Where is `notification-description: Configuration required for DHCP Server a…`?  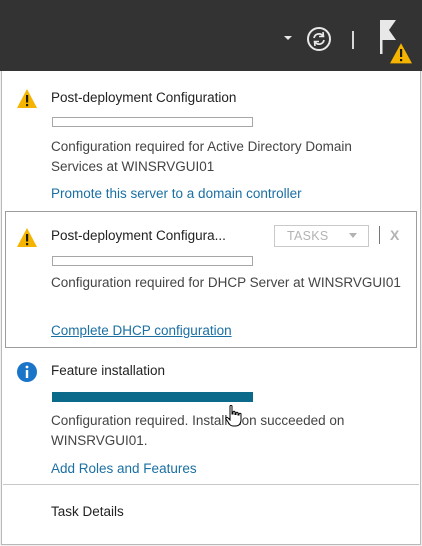
notification-description: Configuration required for DHCP Server a… is located at coordinates (226, 282).